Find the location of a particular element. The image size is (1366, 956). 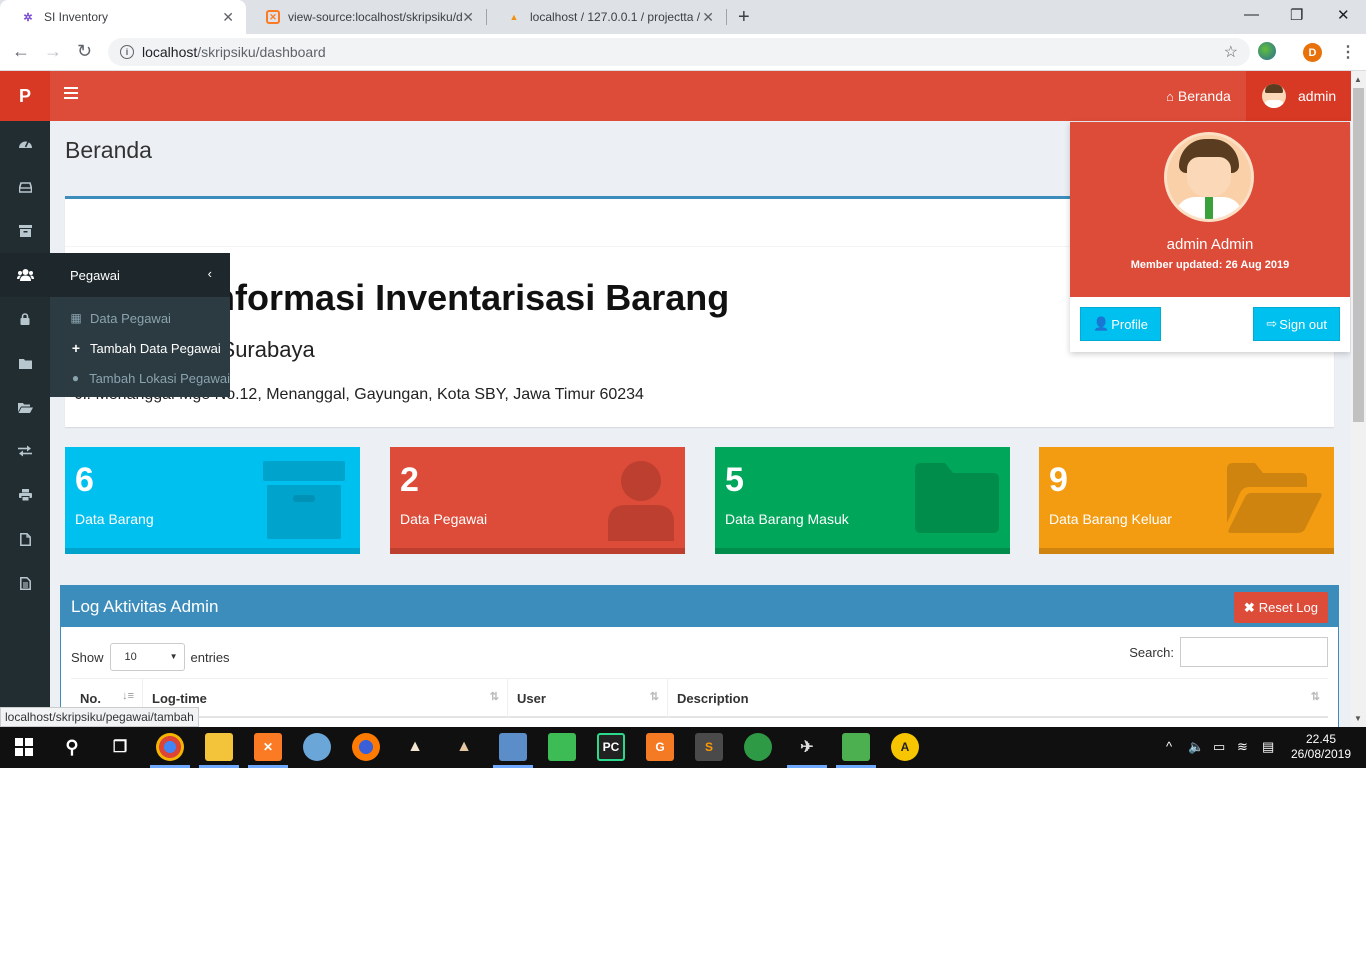

active-app-indicator is located at coordinates (856, 766).